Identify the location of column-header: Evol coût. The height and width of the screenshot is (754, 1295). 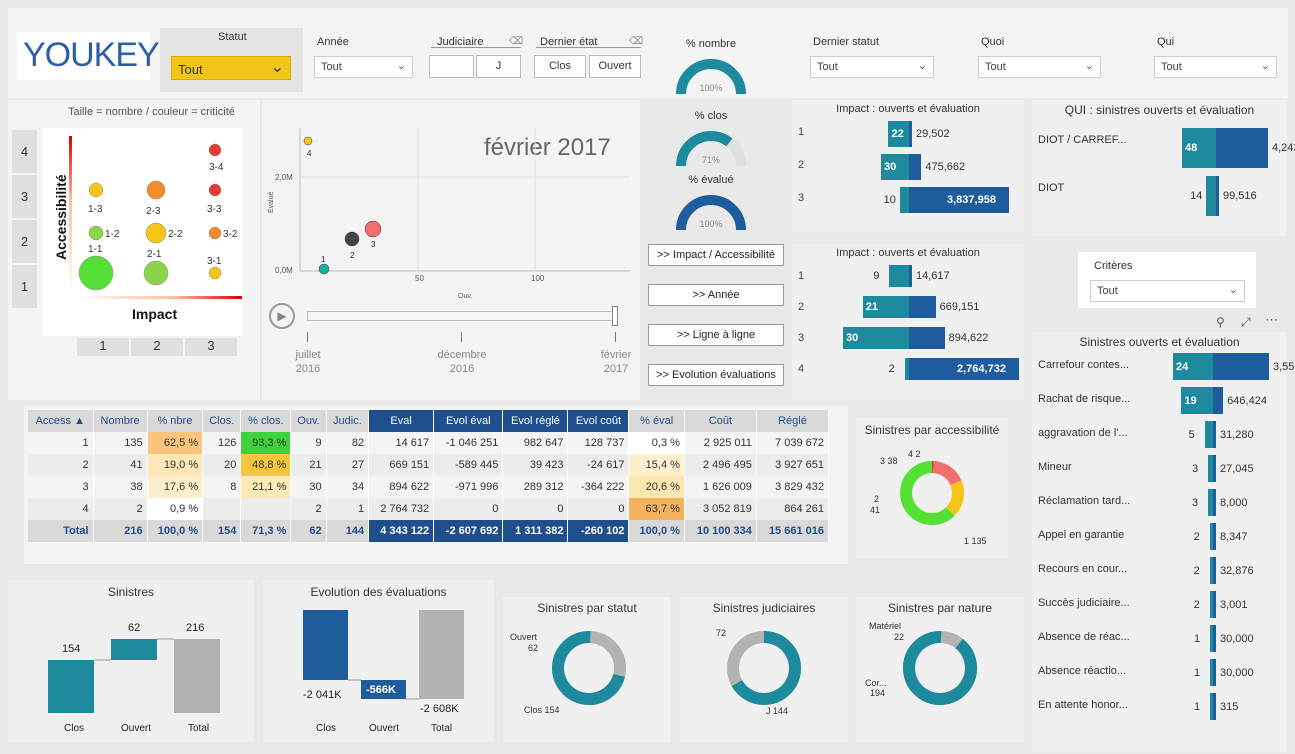
(598, 421).